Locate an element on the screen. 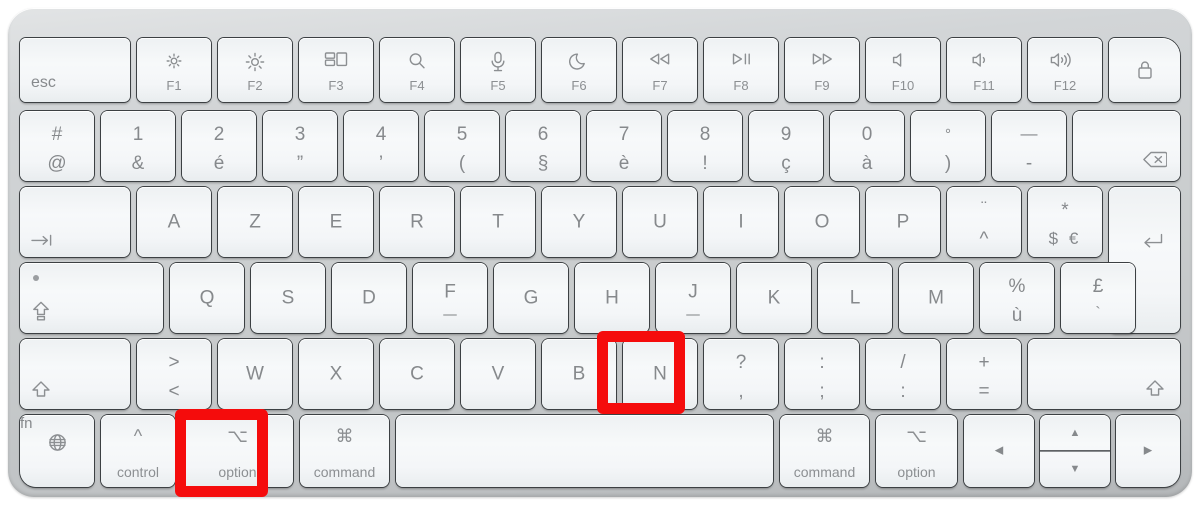 Image resolution: width=1200 pixels, height=505 pixels. key-h-label: H is located at coordinates (612, 298).